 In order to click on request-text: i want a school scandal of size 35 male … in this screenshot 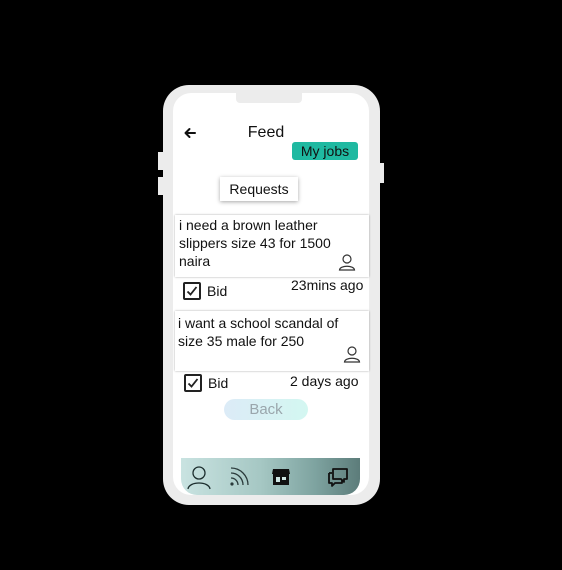, I will do `click(258, 332)`.